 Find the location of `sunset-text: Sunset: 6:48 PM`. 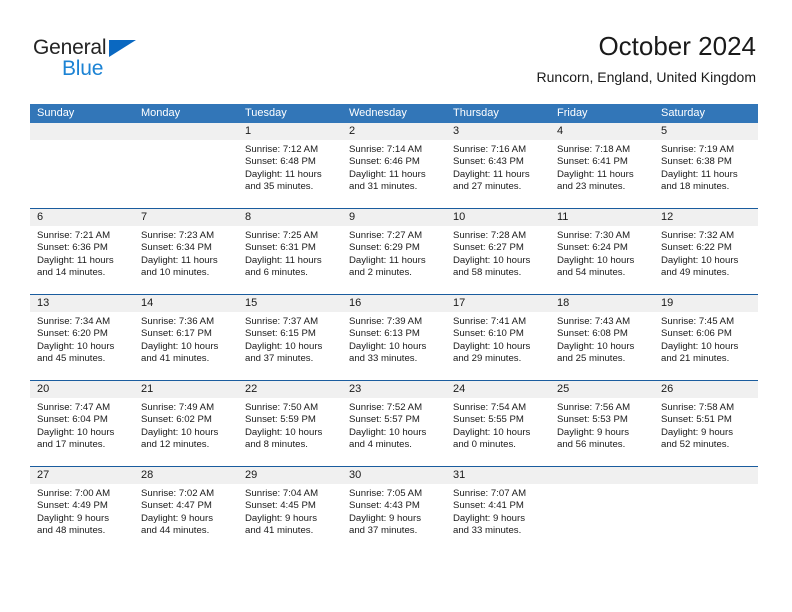

sunset-text: Sunset: 6:48 PM is located at coordinates (280, 162).